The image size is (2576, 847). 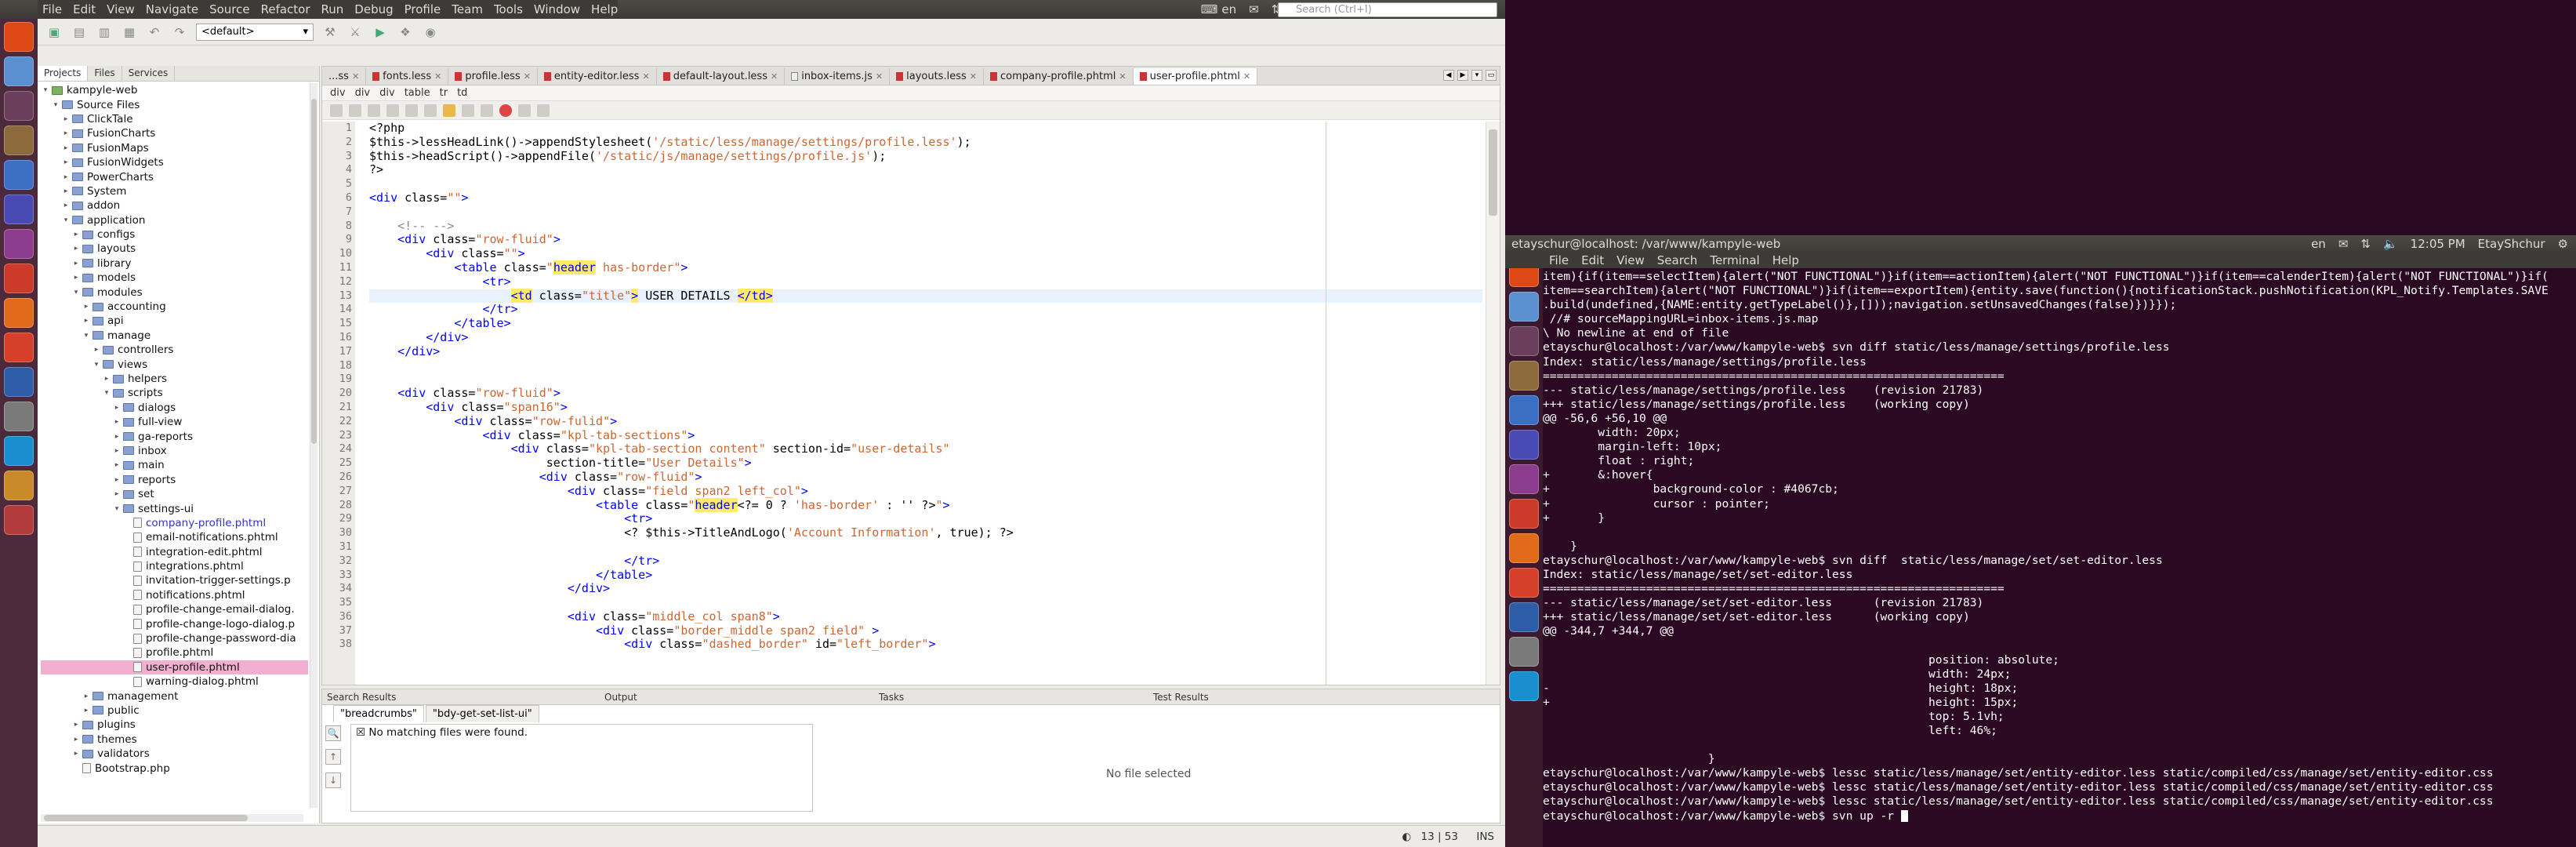 I want to click on terminal-menu-terminal: Terminal, so click(x=1735, y=260).